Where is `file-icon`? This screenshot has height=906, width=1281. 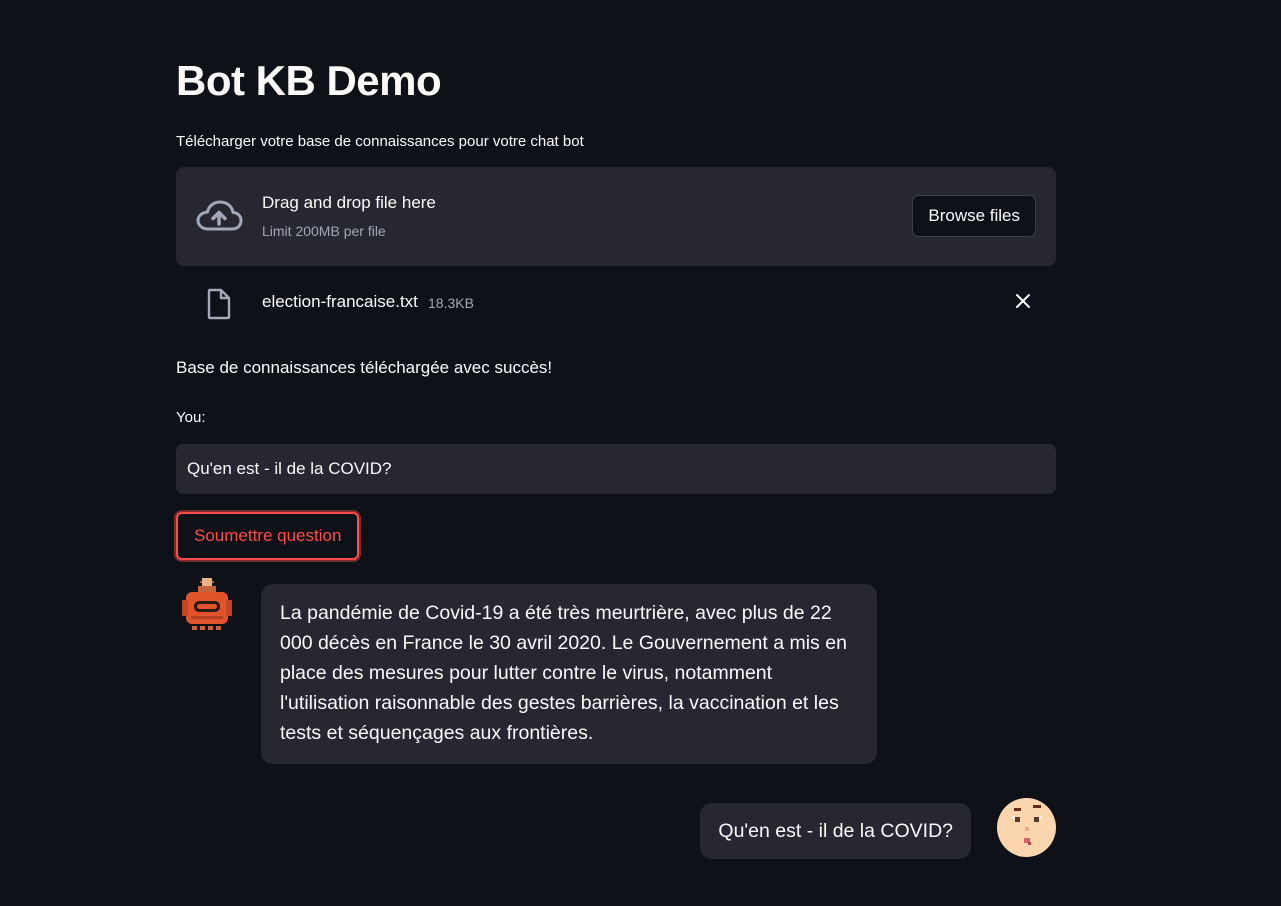
file-icon is located at coordinates (219, 304).